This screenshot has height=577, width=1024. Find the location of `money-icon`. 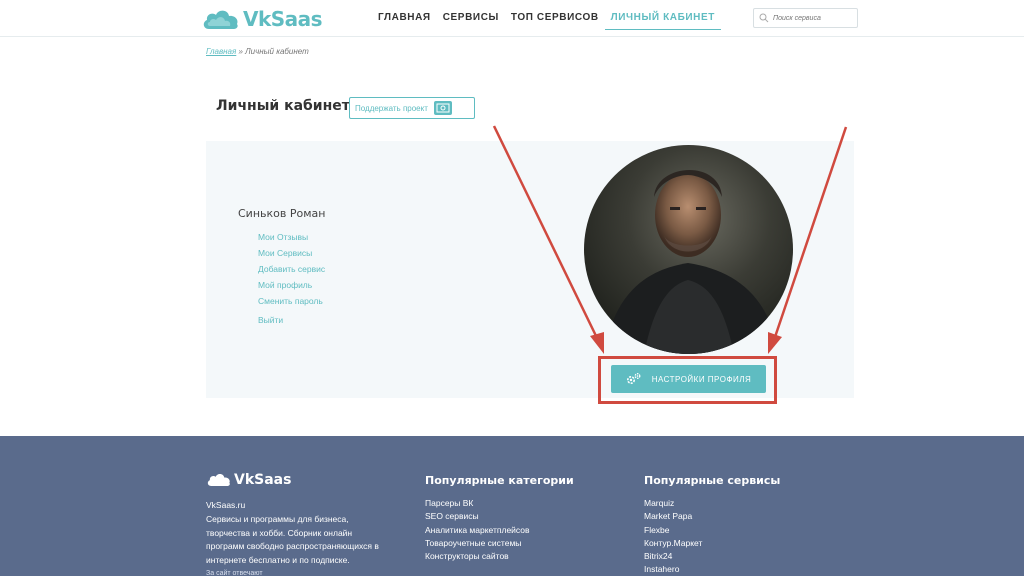

money-icon is located at coordinates (442, 108).